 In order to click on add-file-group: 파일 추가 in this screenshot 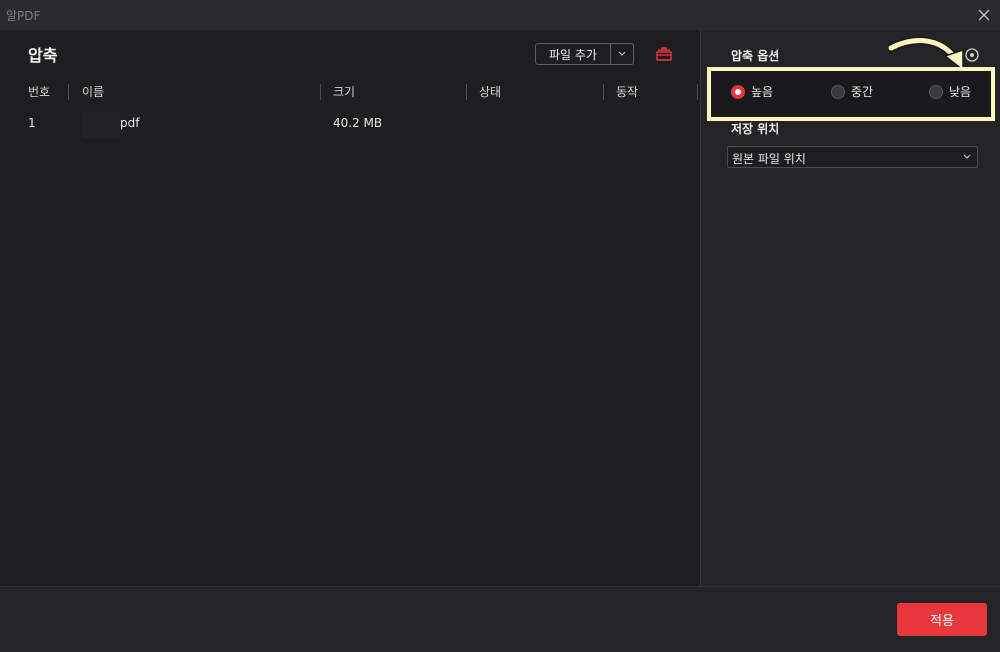, I will do `click(584, 54)`.